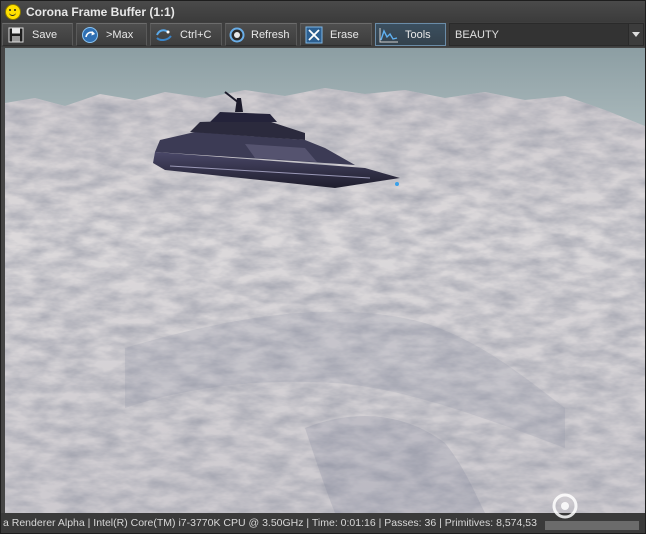 Image resolution: width=646 pixels, height=534 pixels. I want to click on erase-icon, so click(314, 35).